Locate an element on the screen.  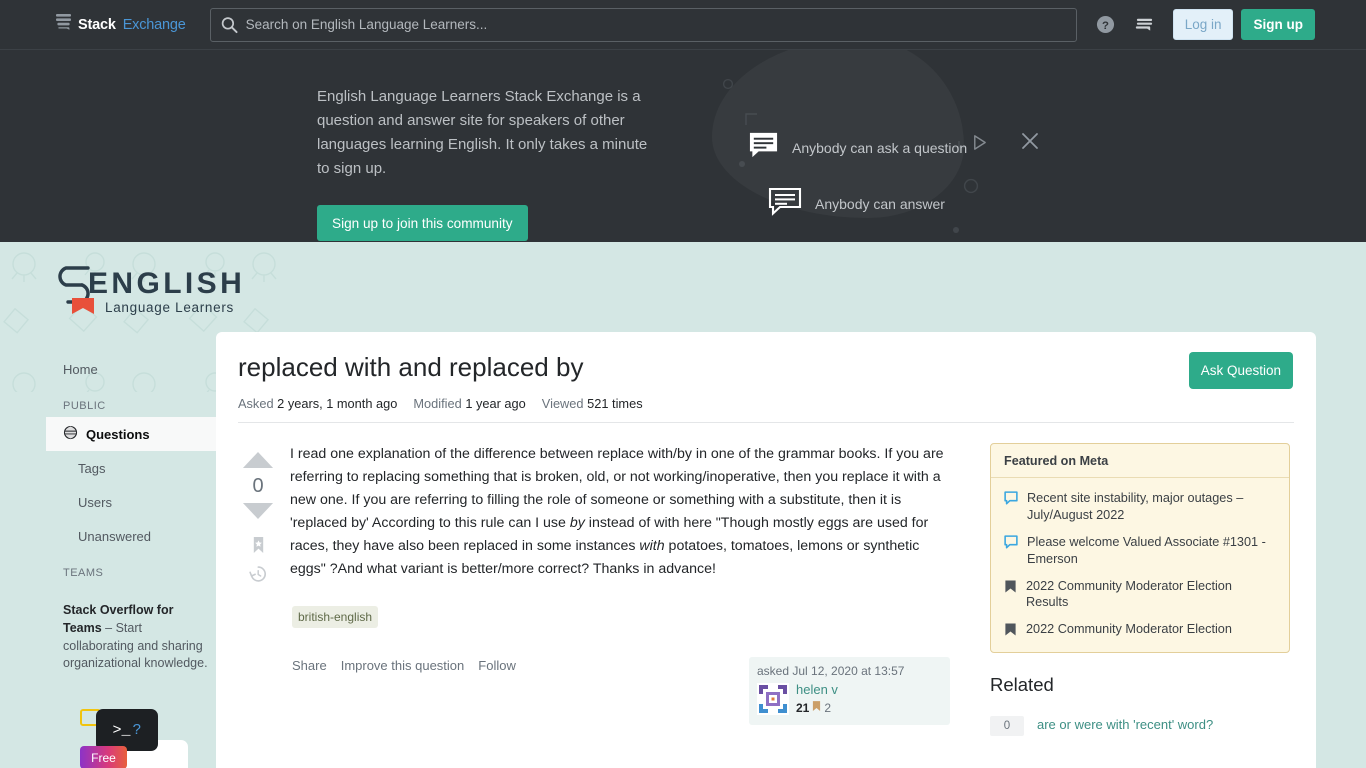
close-x-icon is located at coordinates (1030, 141).